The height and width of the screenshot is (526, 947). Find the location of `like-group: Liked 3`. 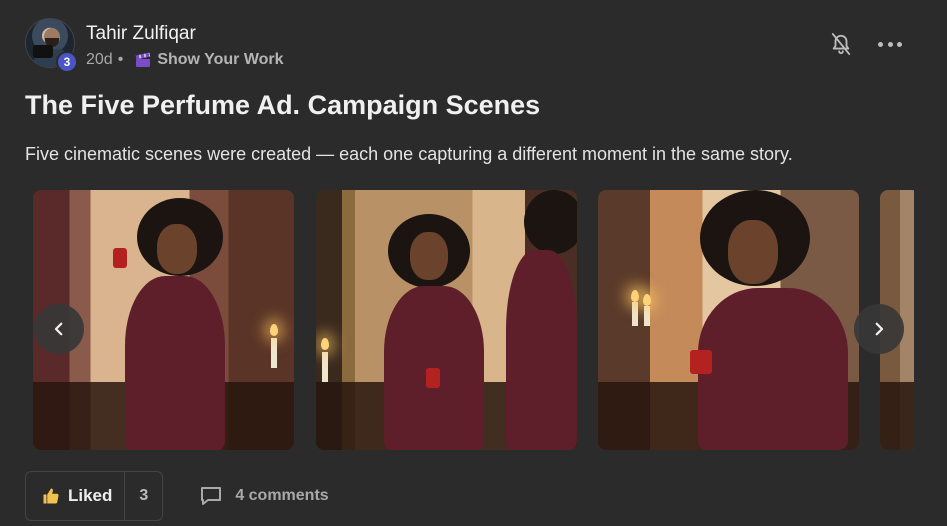

like-group: Liked 3 is located at coordinates (94, 496).